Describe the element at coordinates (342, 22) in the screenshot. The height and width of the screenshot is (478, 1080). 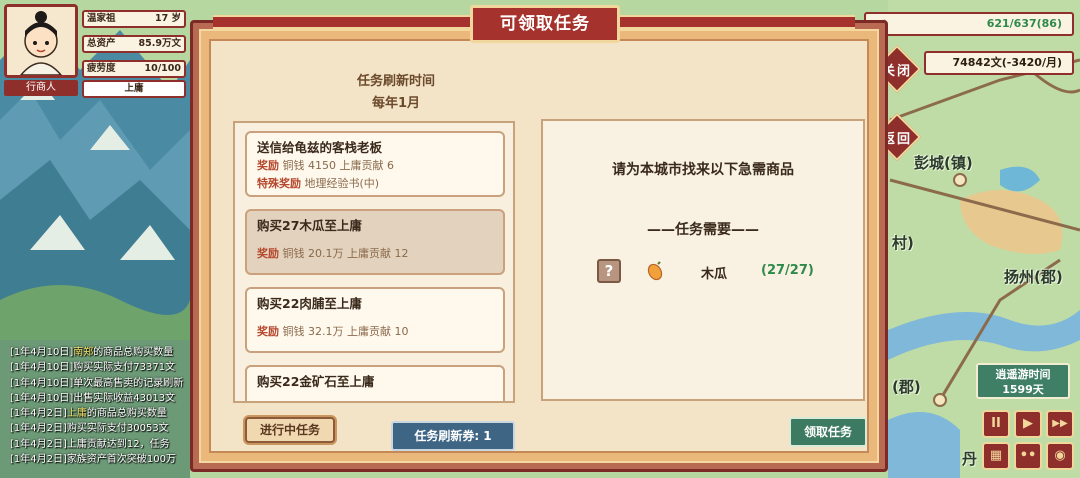
I see `title-bar-left` at that location.